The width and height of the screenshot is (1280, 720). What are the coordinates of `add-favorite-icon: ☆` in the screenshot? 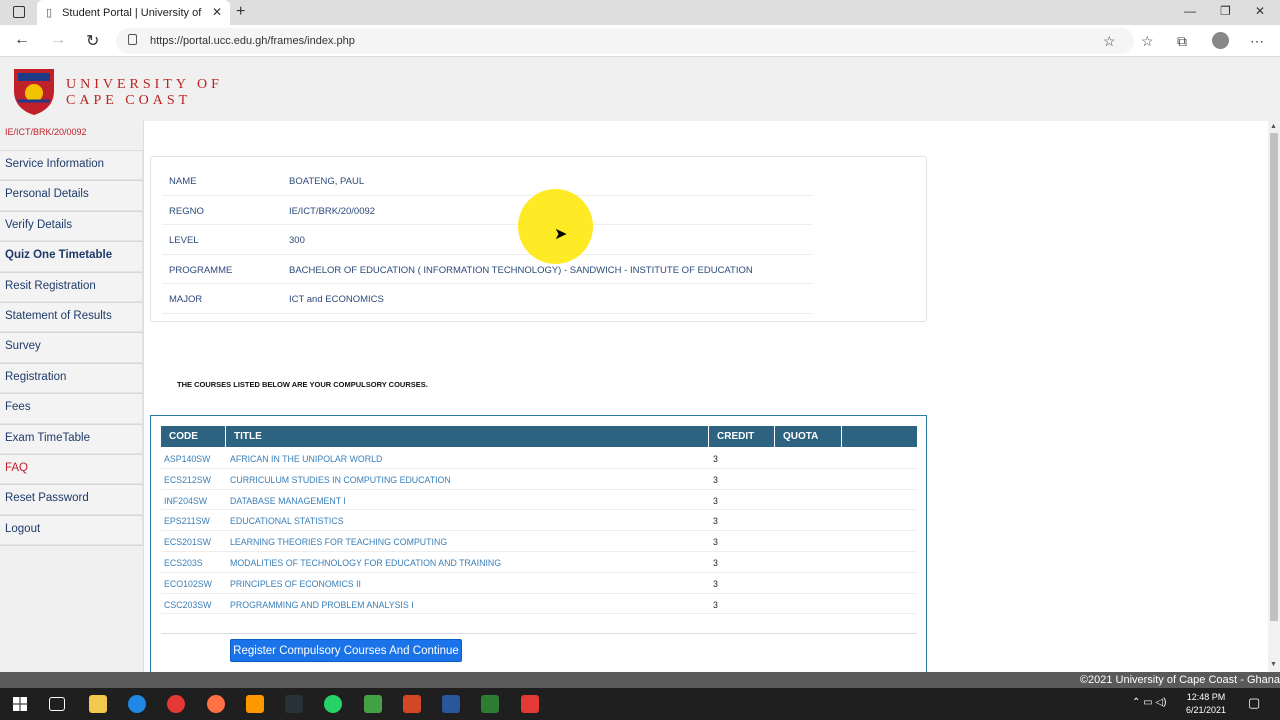 It's located at (1109, 41).